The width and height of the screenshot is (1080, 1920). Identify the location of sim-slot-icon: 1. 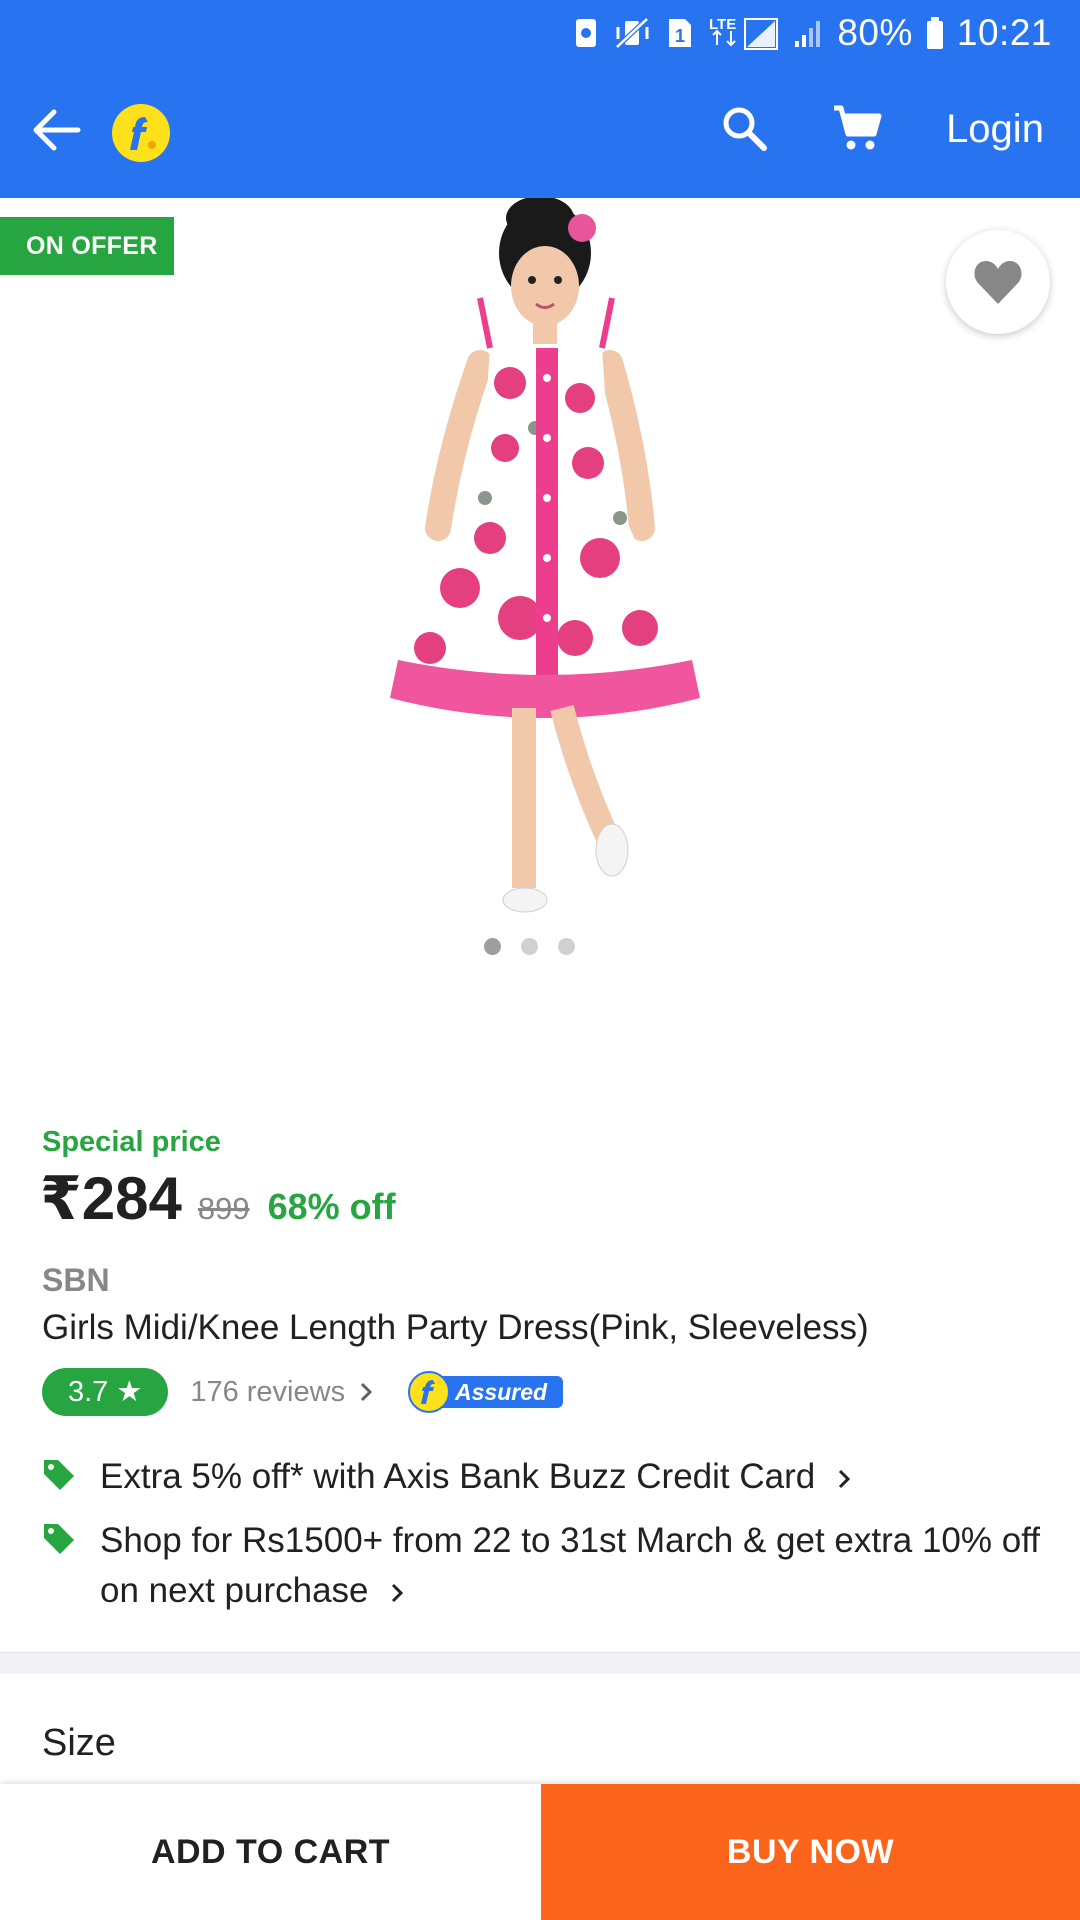
(680, 33).